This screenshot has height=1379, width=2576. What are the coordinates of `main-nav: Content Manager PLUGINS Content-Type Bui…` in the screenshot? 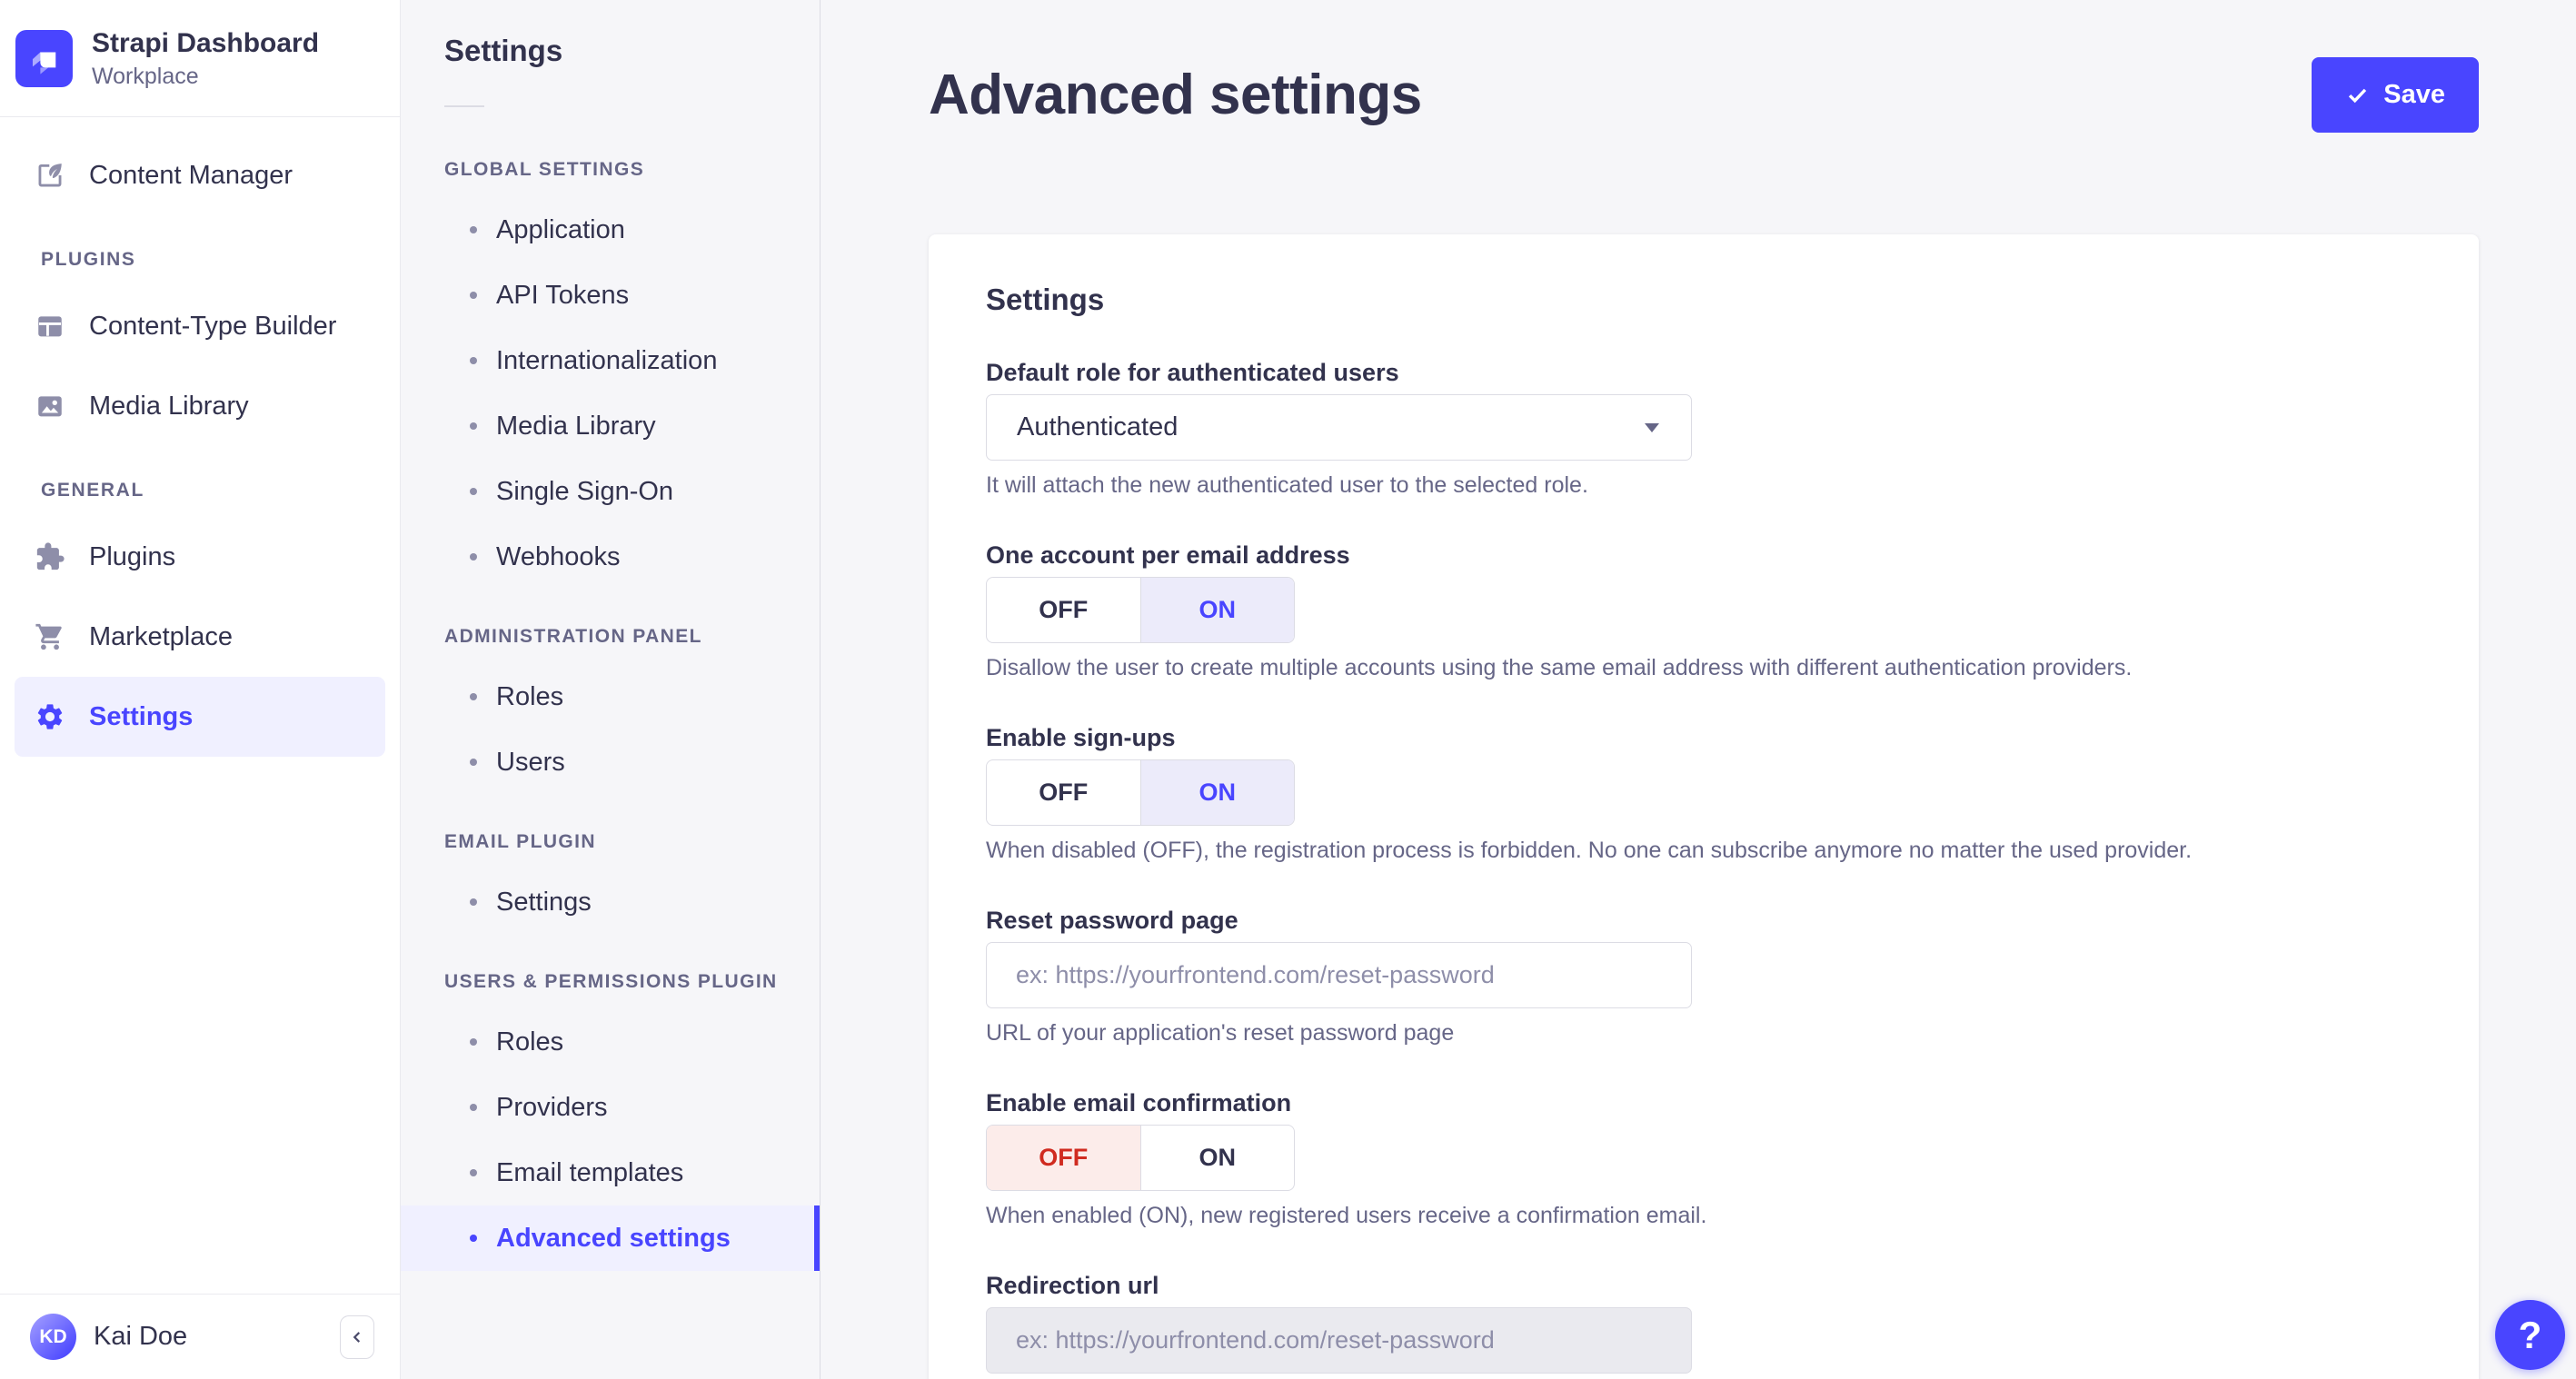 It's located at (200, 705).